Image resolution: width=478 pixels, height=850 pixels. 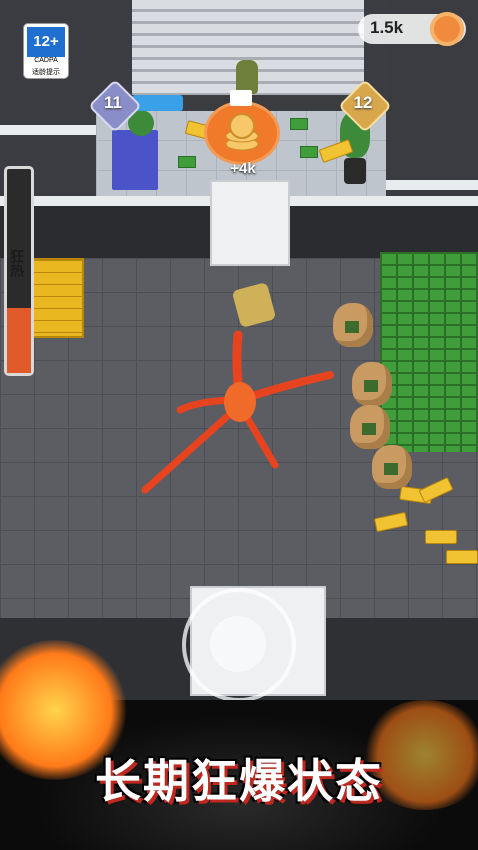 What do you see at coordinates (48, 130) in the screenshot?
I see `left-wall-top` at bounding box center [48, 130].